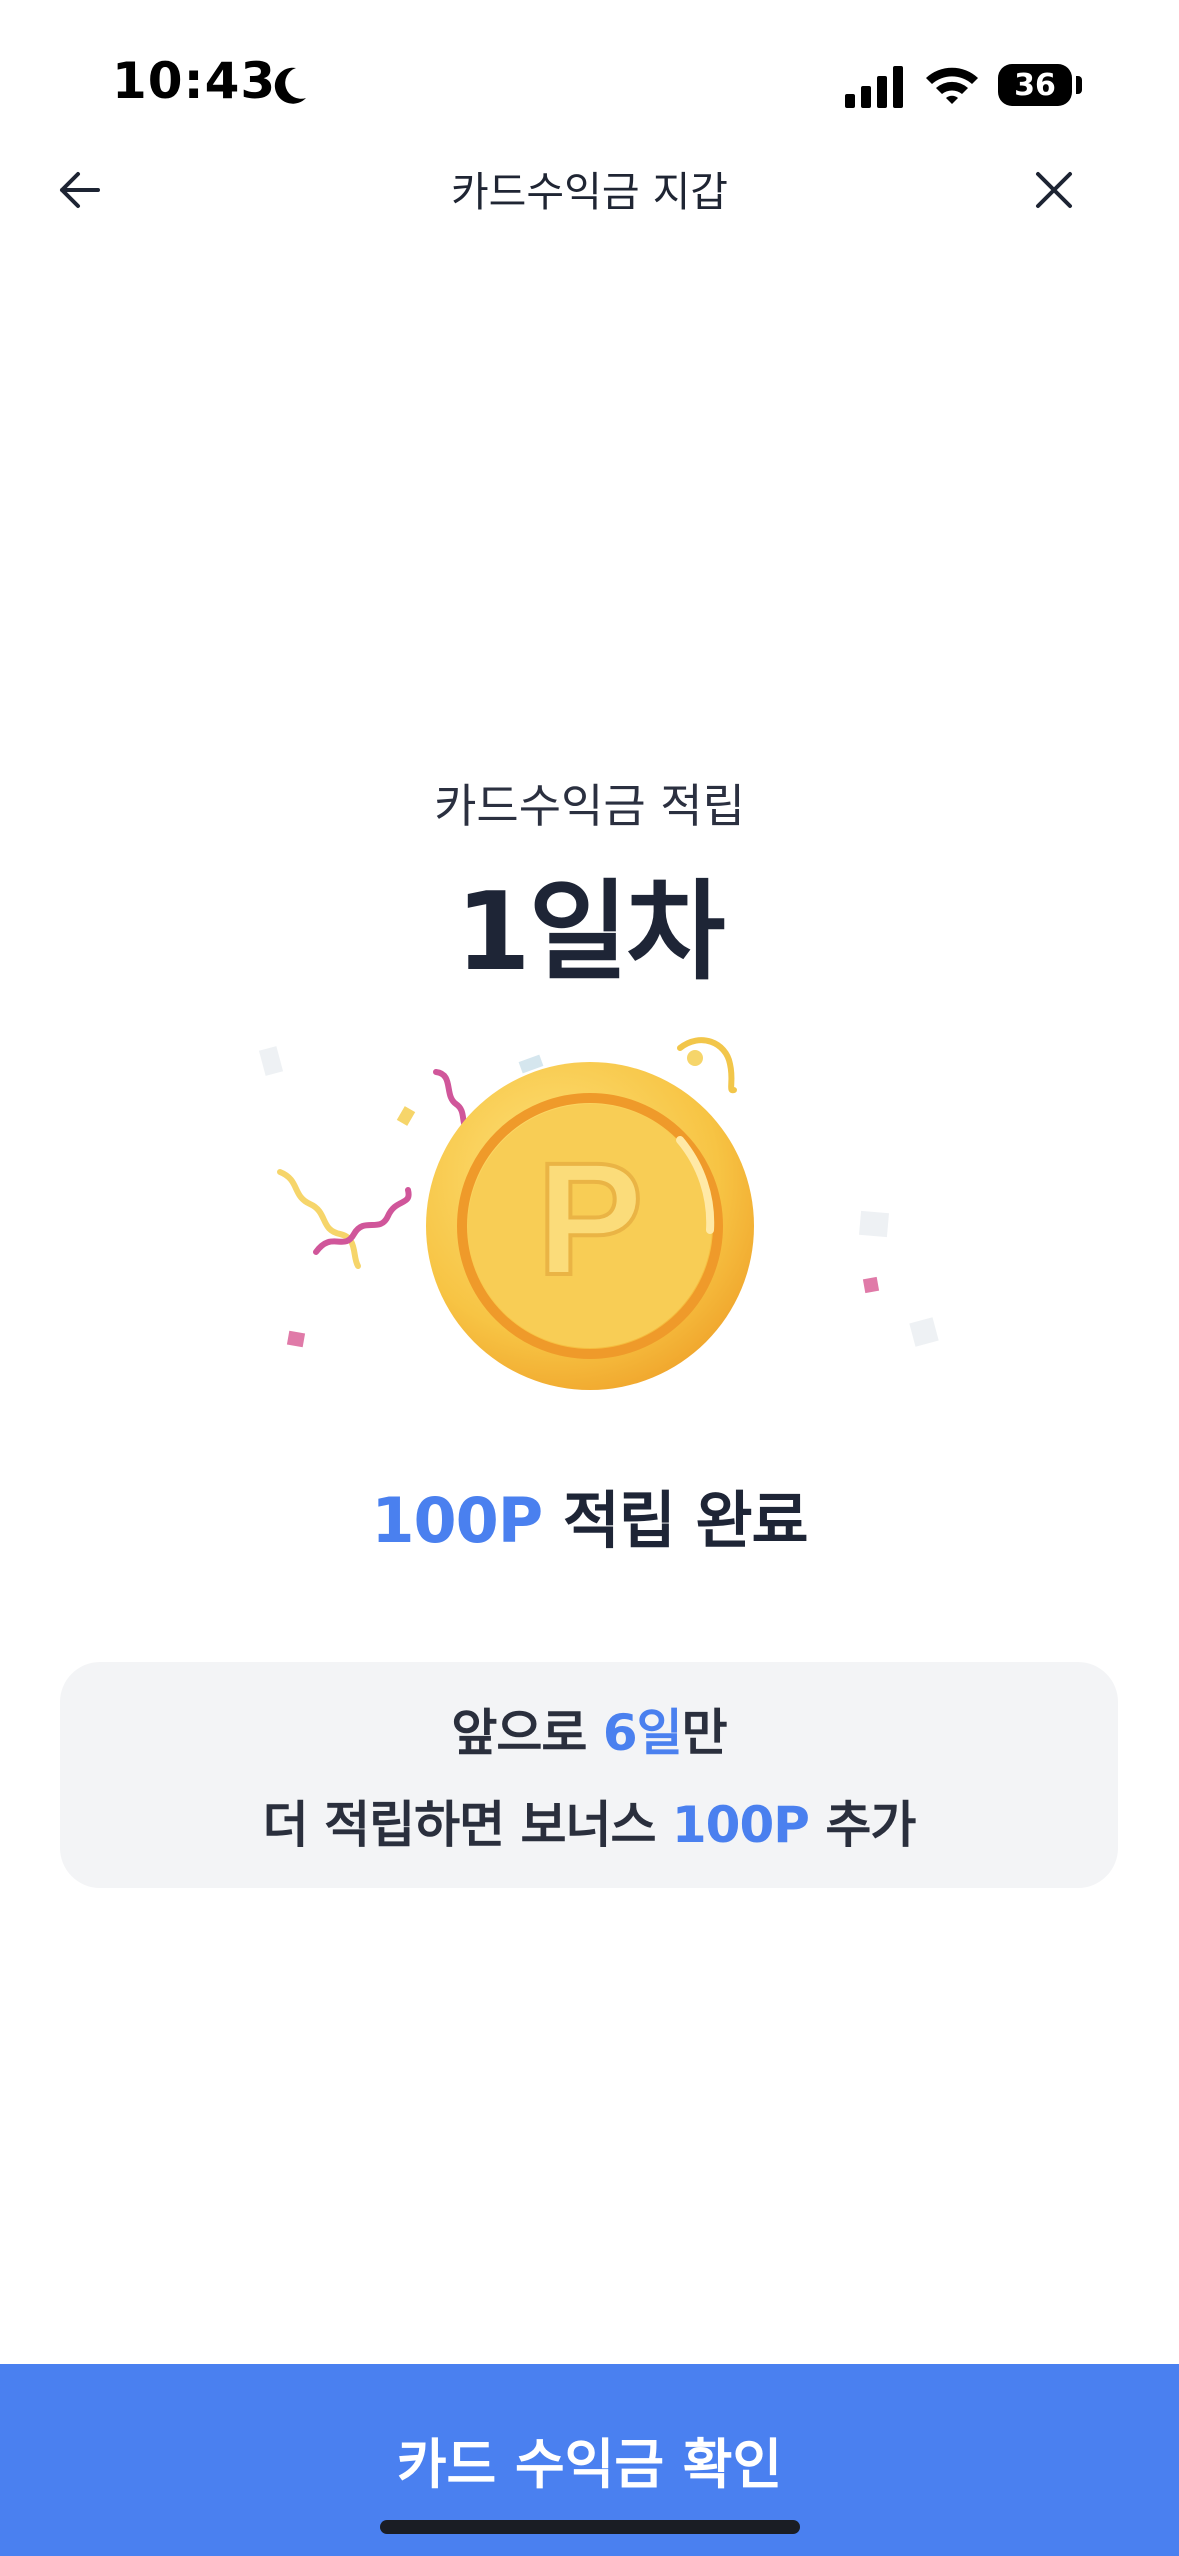 The image size is (1179, 2556). Describe the element at coordinates (589, 1775) in the screenshot. I see `bonus-info-card: 앞으로 6일만 더 적립하면 보너스 100P 추가` at that location.